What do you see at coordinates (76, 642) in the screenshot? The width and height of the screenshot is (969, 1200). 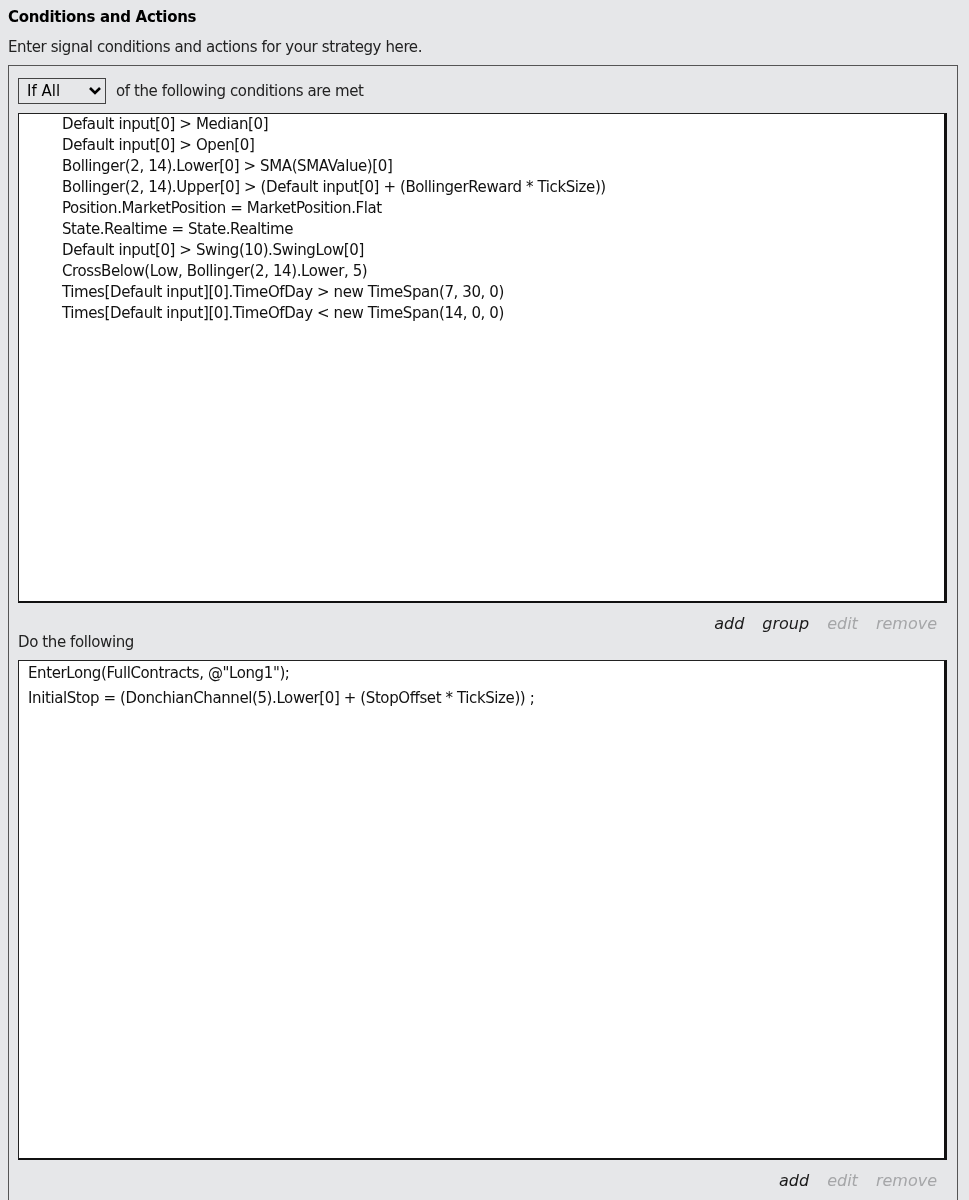 I see `actions-label: Do the following` at bounding box center [76, 642].